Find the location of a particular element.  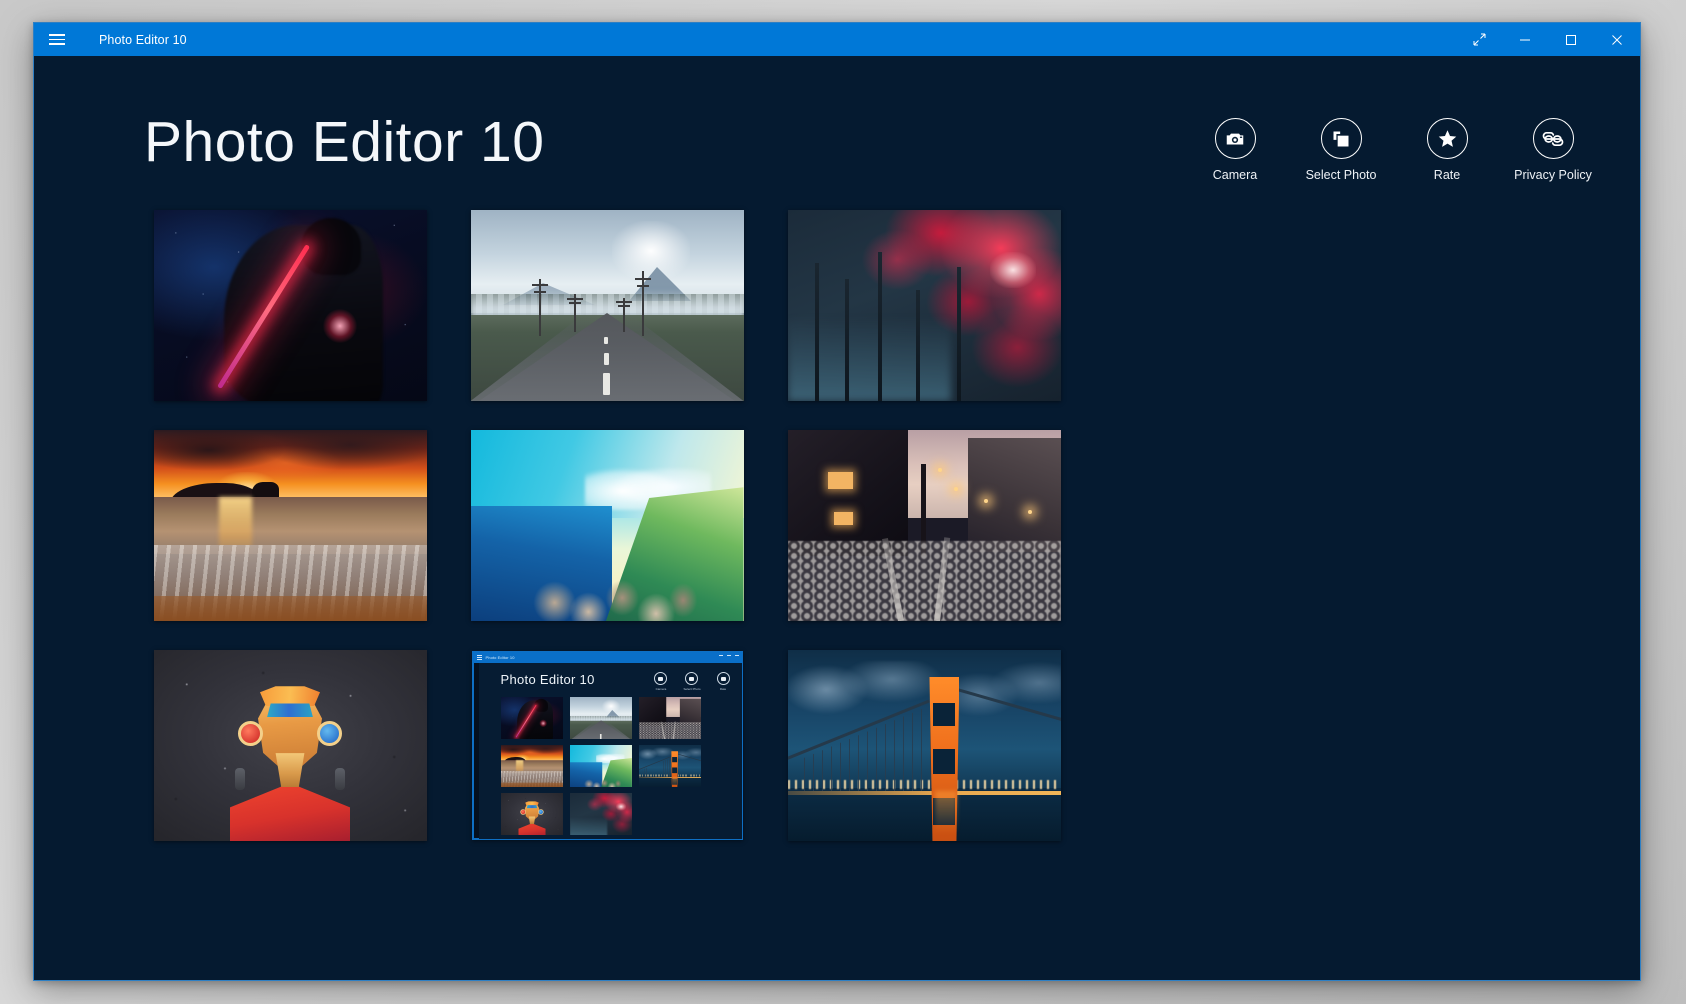

nested-window-controls is located at coordinates (728, 655).